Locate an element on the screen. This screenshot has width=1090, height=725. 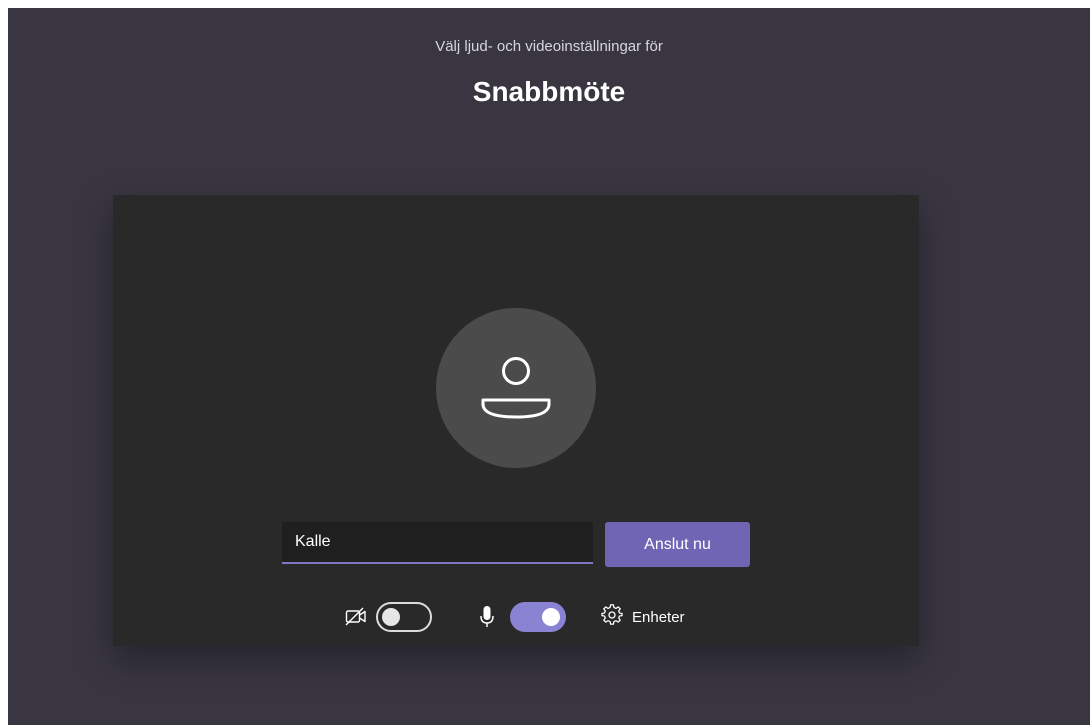
camera-off-icon is located at coordinates (356, 618).